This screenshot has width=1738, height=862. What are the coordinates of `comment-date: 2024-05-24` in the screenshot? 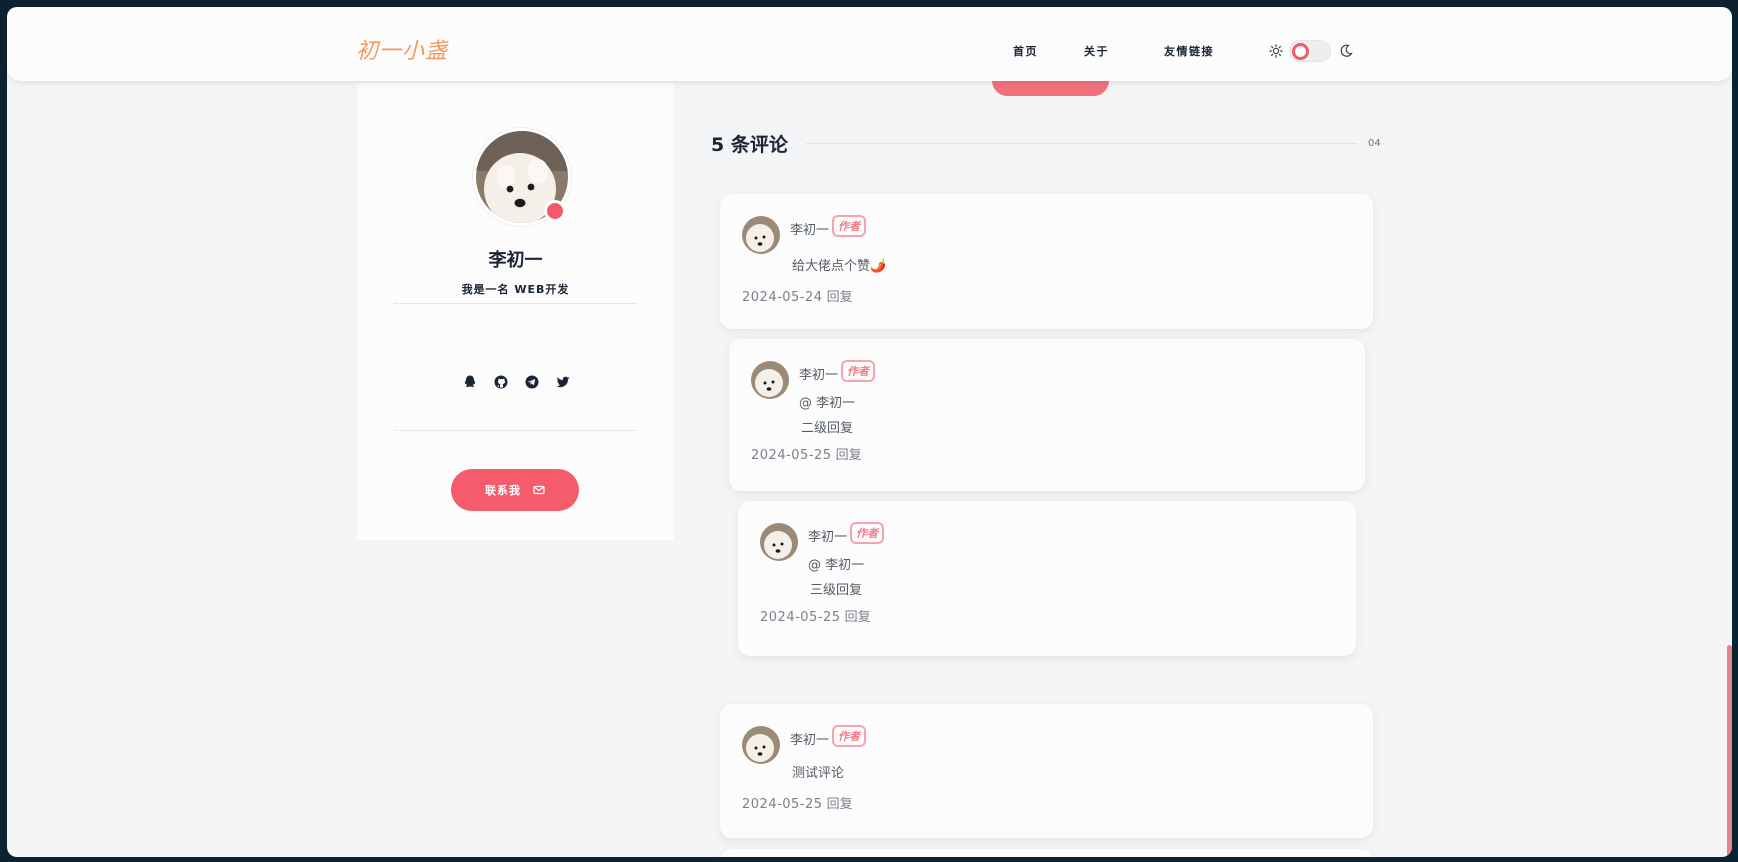 It's located at (782, 297).